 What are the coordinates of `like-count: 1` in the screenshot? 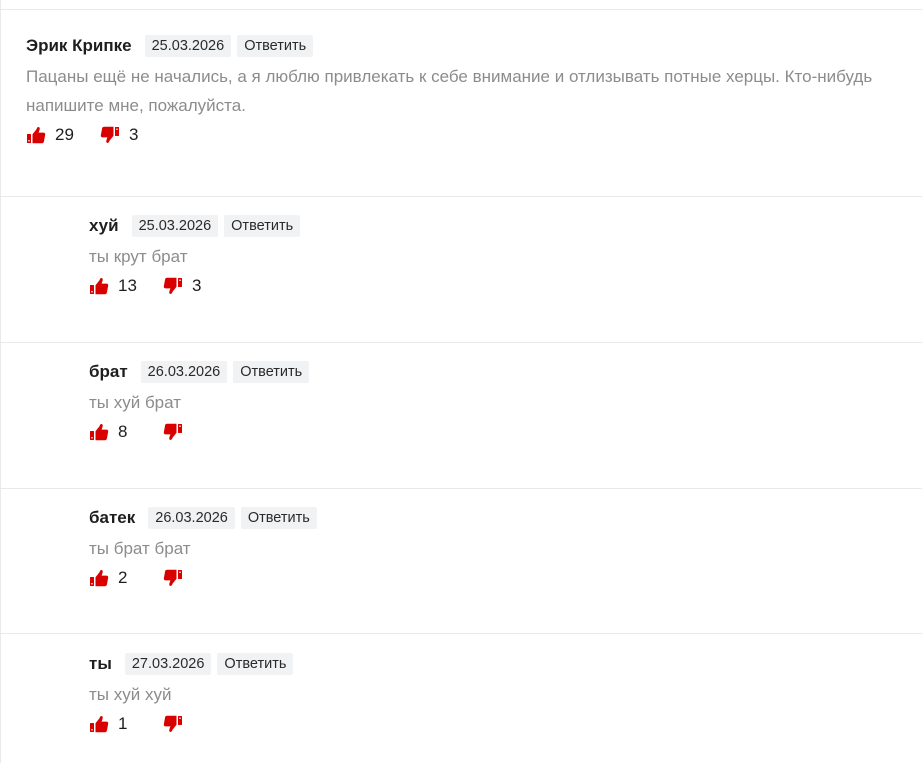 It's located at (123, 723).